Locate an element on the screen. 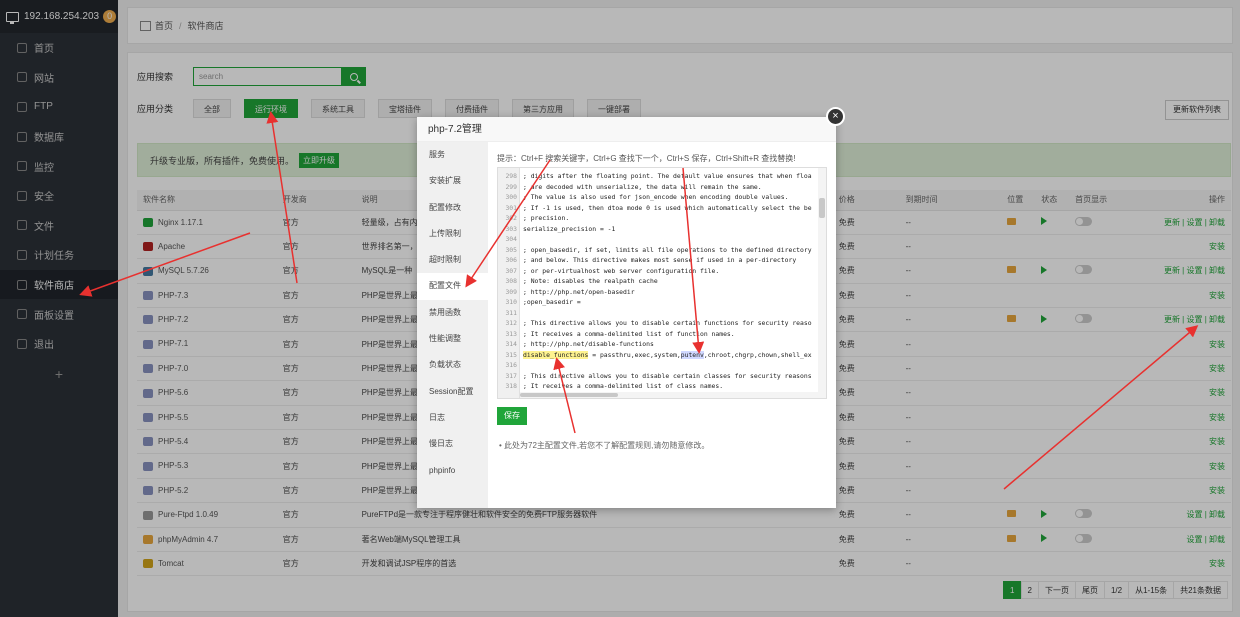  arrow-to-store is located at coordinates (165, 264).